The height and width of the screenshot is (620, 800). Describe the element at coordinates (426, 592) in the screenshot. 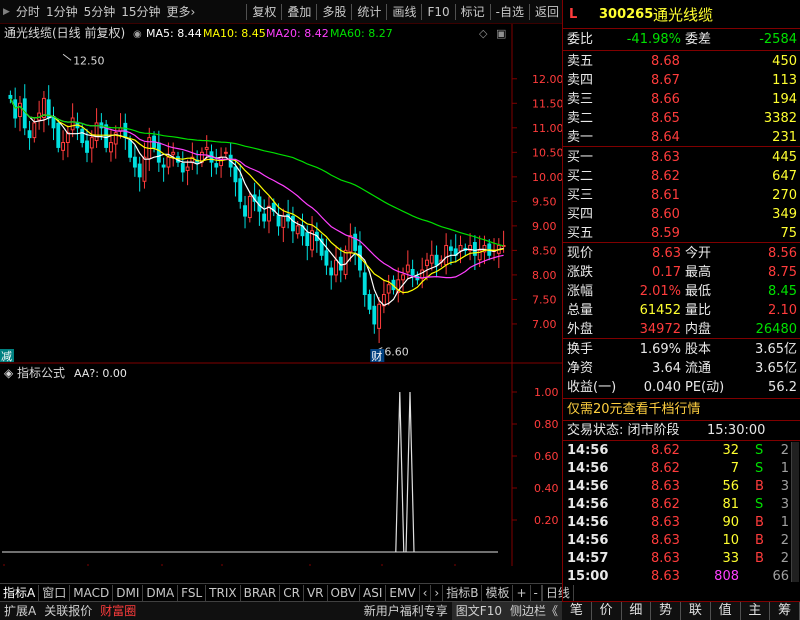

I see `indicator-tab-13: ‹` at that location.